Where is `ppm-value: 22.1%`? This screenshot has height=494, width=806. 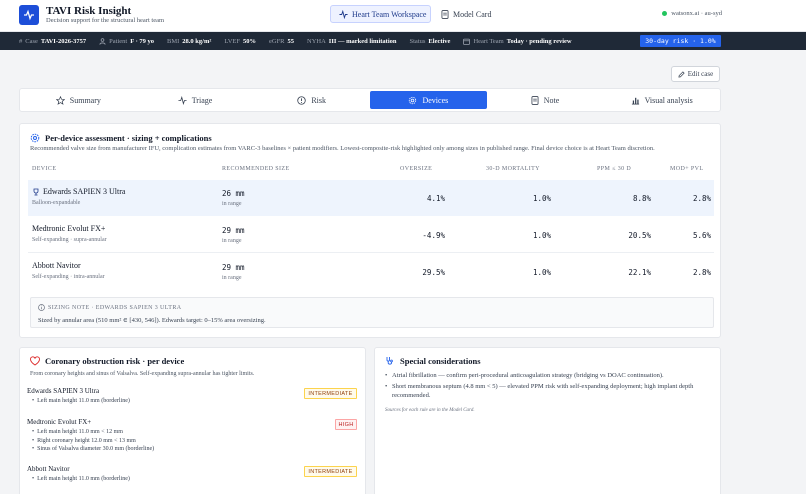
ppm-value: 22.1% is located at coordinates (639, 272).